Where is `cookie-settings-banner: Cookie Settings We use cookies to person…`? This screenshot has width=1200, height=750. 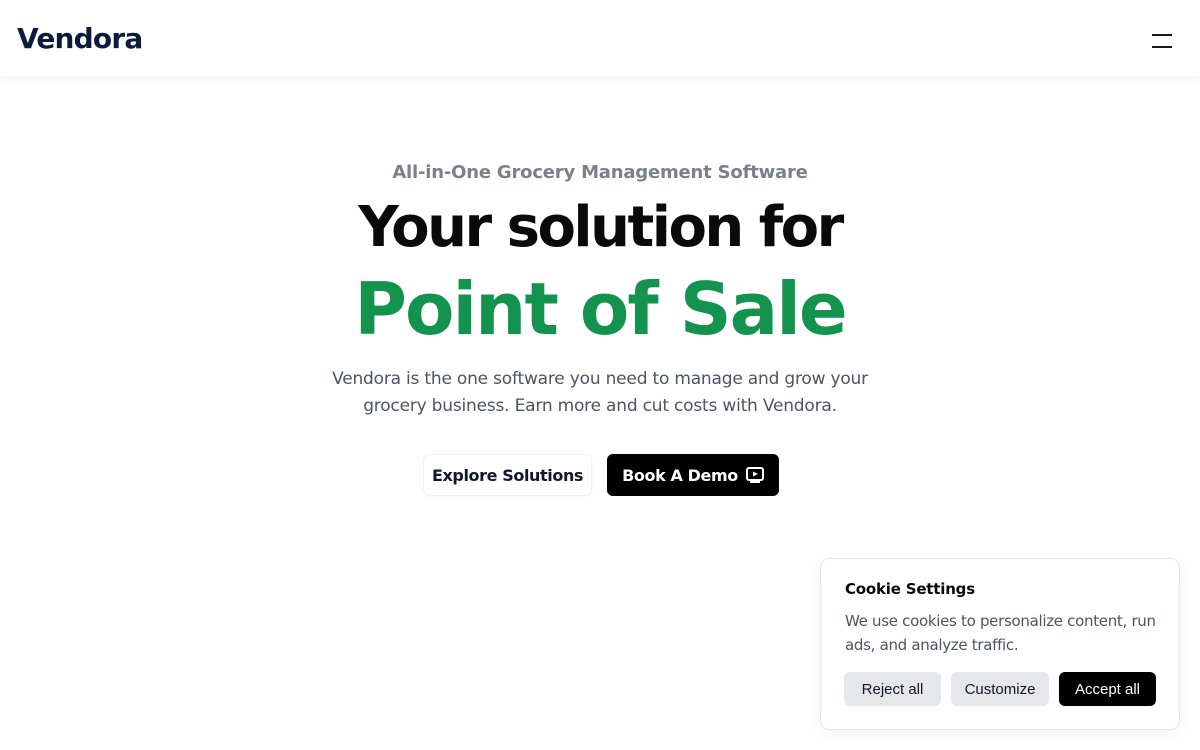 cookie-settings-banner: Cookie Settings We use cookies to person… is located at coordinates (1000, 644).